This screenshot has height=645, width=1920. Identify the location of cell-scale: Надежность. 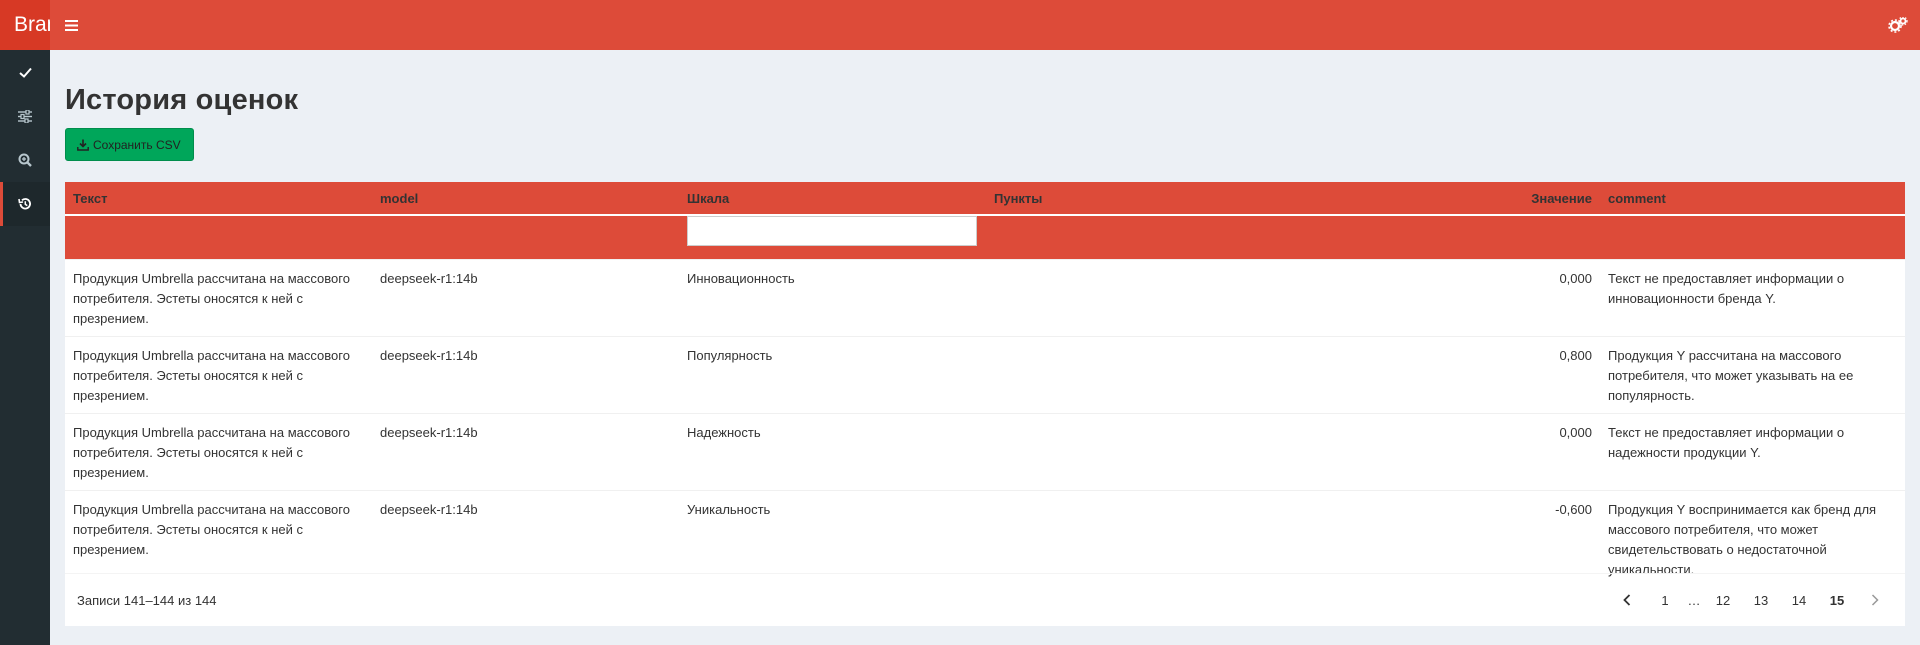
(832, 451).